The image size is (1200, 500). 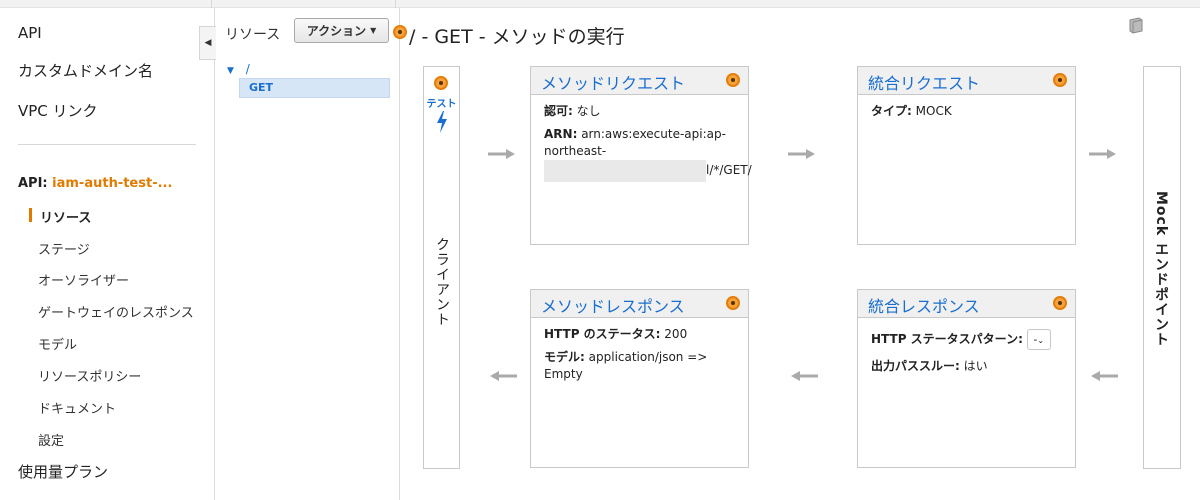 What do you see at coordinates (1060, 80) in the screenshot?
I see `integration-request-info-icon` at bounding box center [1060, 80].